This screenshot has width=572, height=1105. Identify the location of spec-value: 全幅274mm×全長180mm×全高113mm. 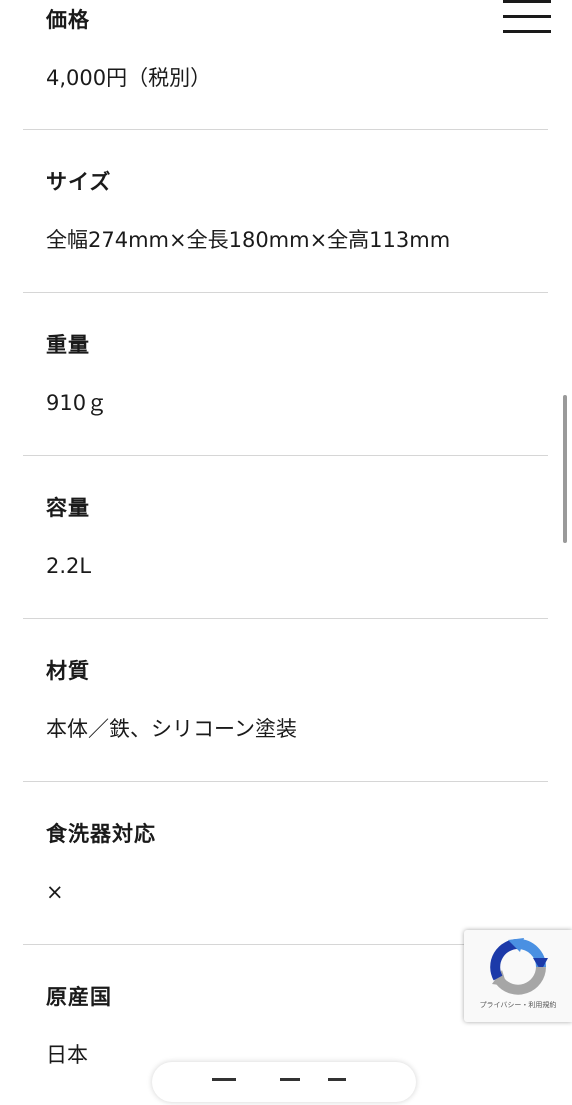
(248, 240).